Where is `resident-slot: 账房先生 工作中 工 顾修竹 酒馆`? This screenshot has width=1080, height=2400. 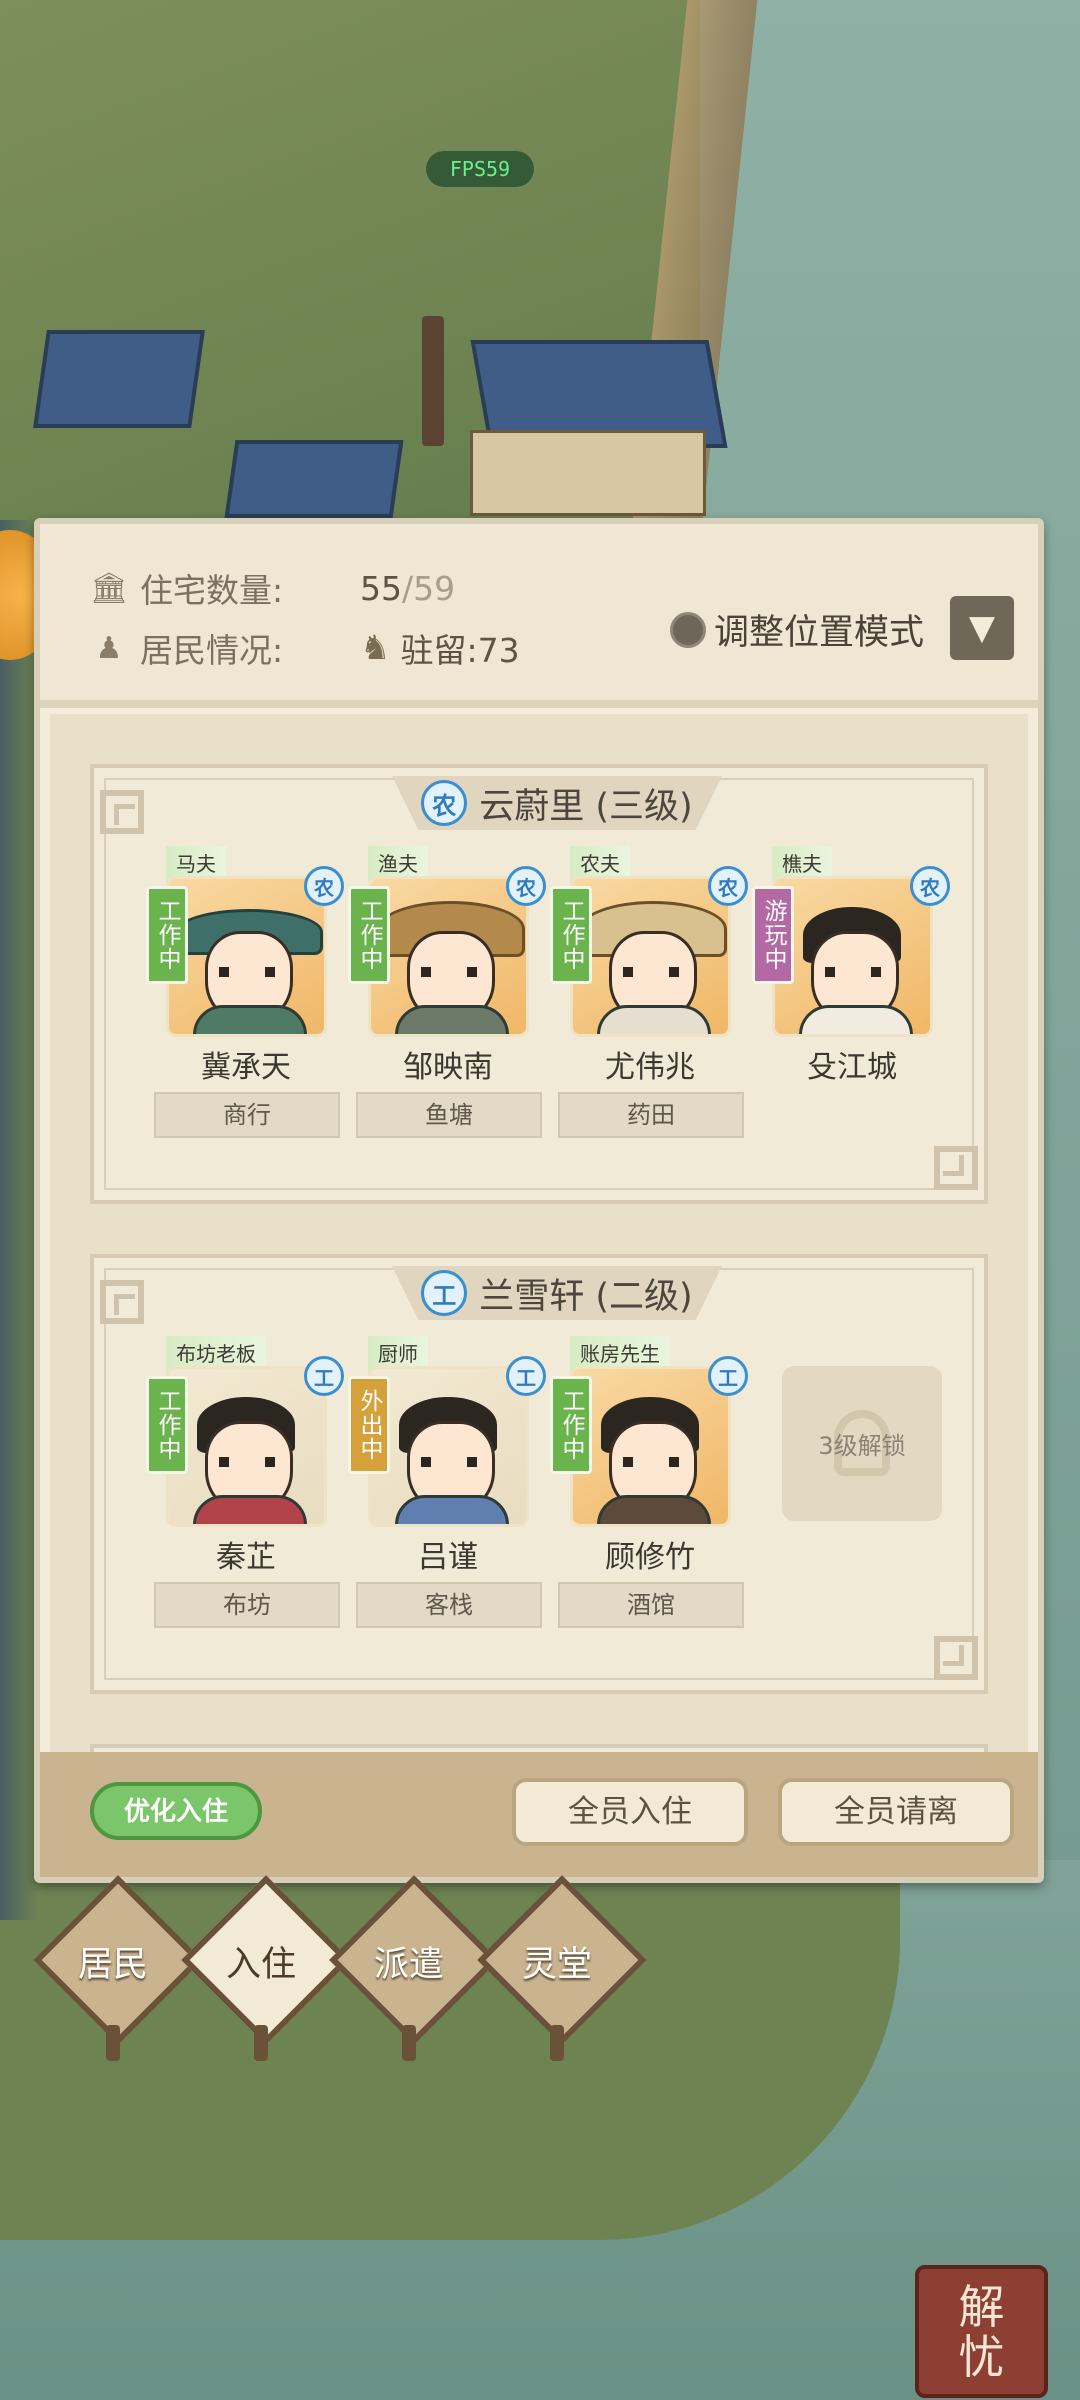 resident-slot: 账房先生 工作中 工 顾修竹 酒馆 is located at coordinates (649, 1496).